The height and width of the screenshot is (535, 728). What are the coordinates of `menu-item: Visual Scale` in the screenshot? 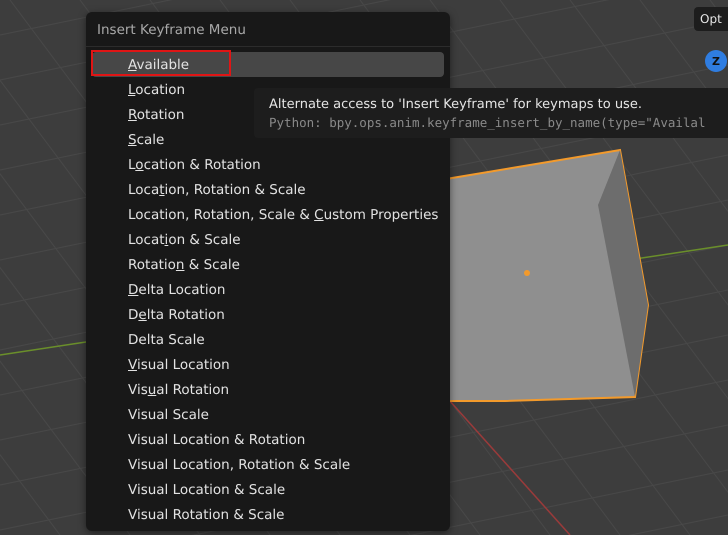 It's located at (268, 414).